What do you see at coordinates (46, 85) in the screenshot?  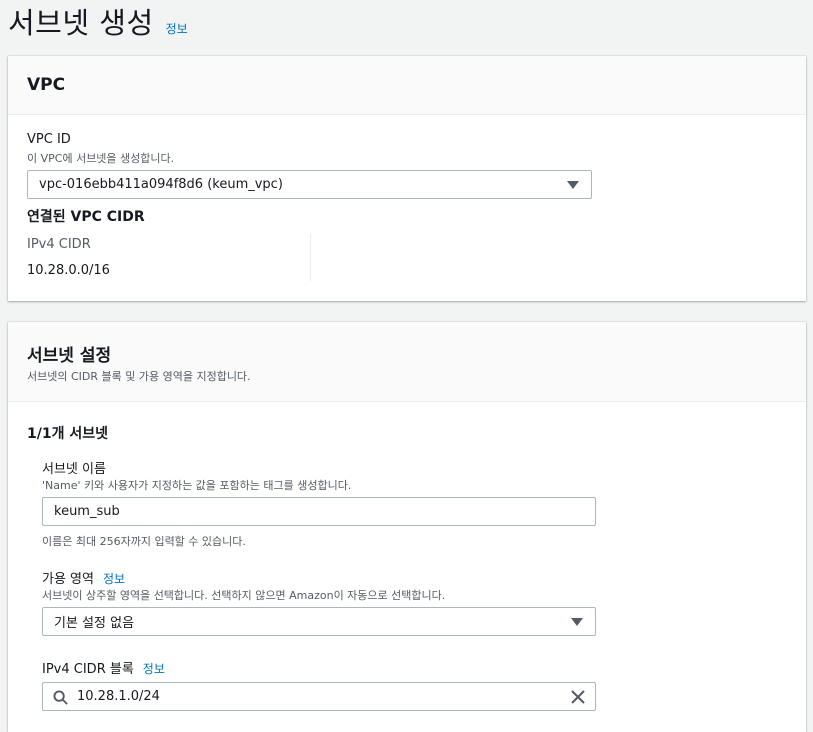 I see `vpc-panel-heading: VPC` at bounding box center [46, 85].